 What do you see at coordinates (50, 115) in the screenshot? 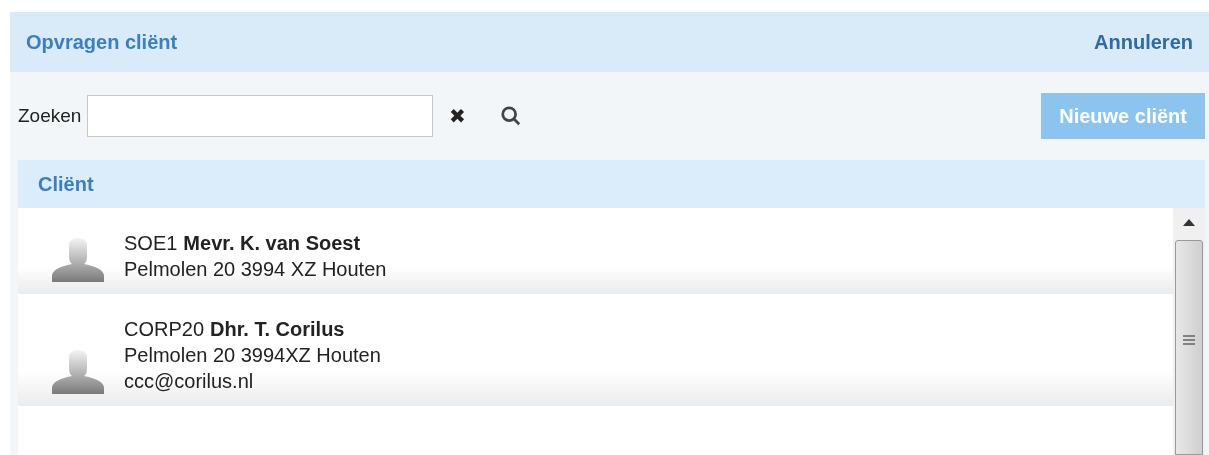
I see `search-label: Zoeken` at bounding box center [50, 115].